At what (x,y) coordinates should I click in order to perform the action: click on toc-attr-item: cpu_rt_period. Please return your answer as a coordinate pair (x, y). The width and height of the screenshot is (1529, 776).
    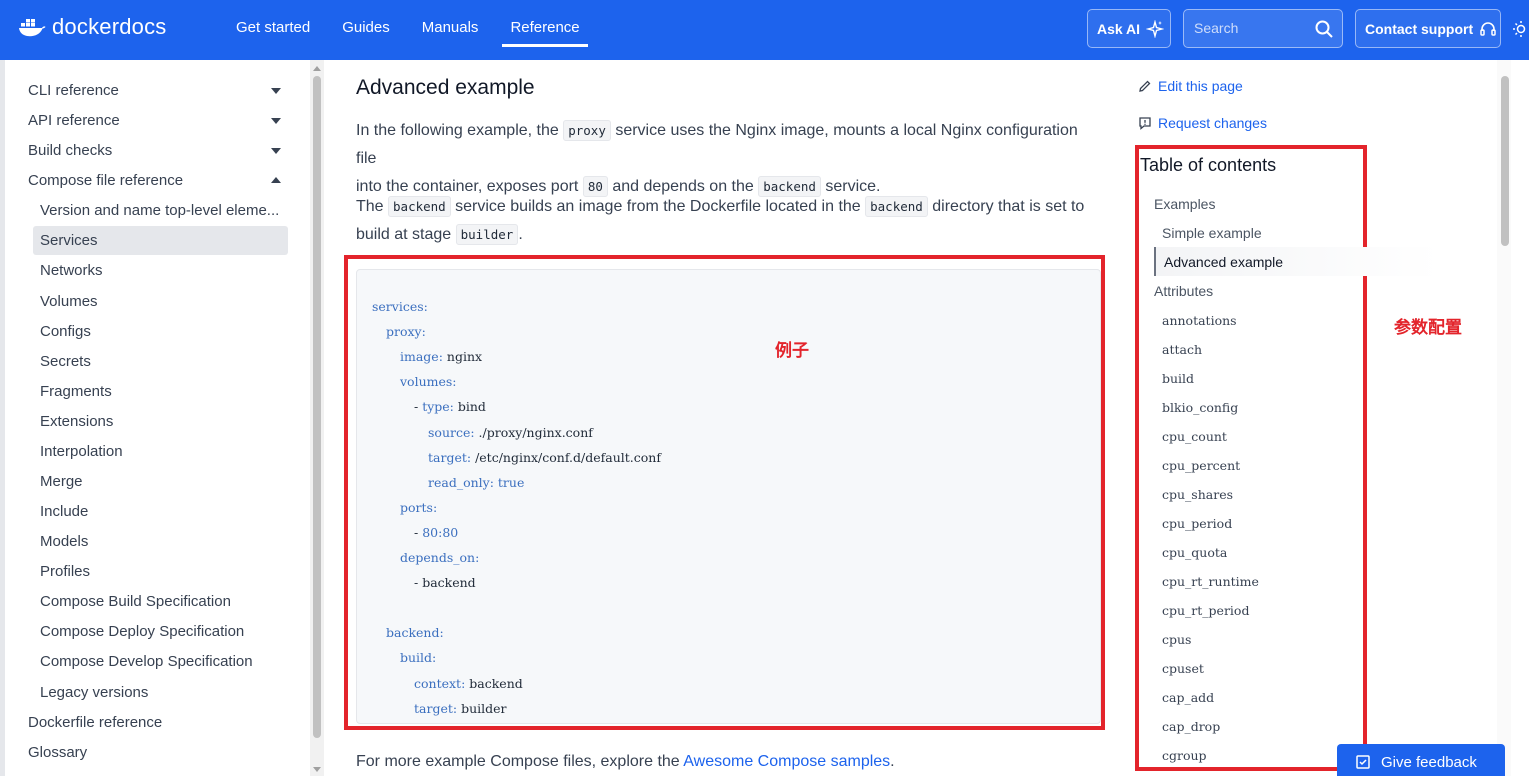
    Looking at the image, I should click on (1205, 610).